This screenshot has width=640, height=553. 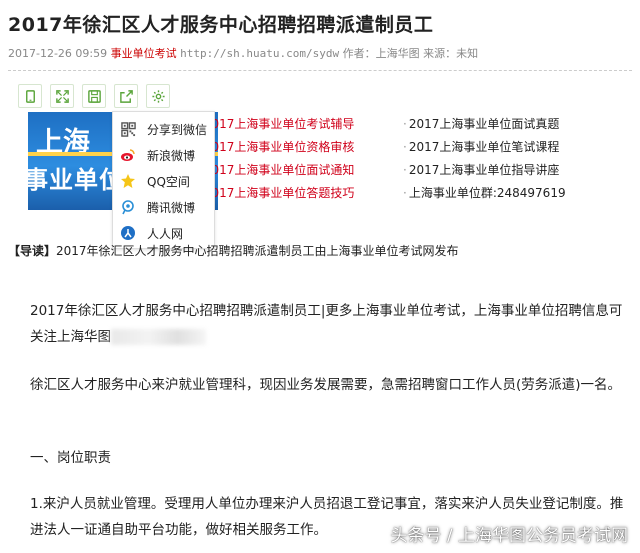 I want to click on fullscreen-button, so click(x=62, y=96).